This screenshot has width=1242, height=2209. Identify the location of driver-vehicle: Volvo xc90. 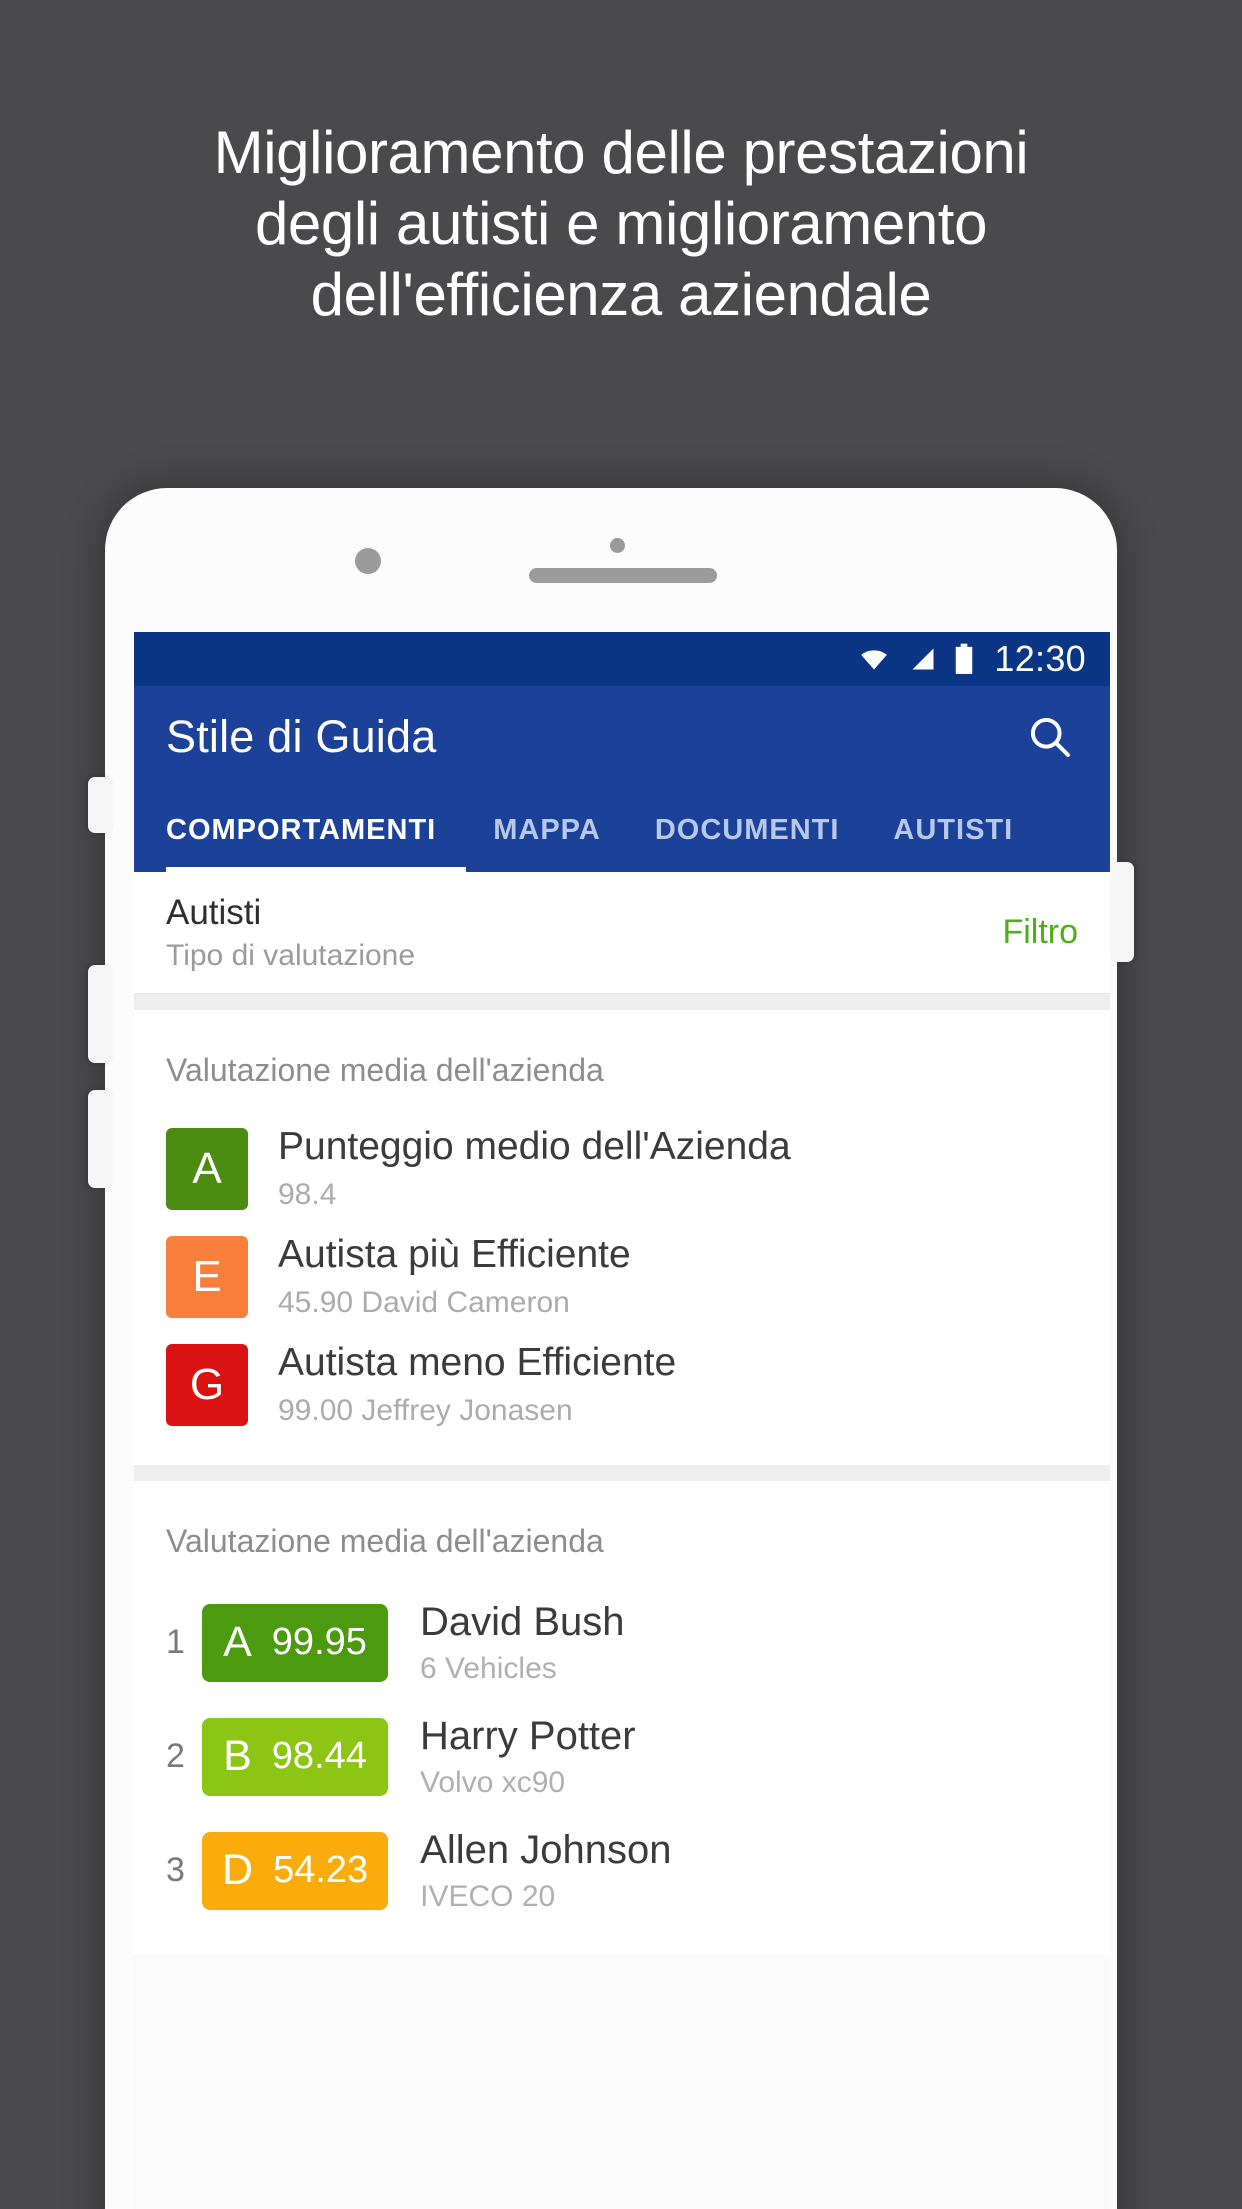
(493, 1782).